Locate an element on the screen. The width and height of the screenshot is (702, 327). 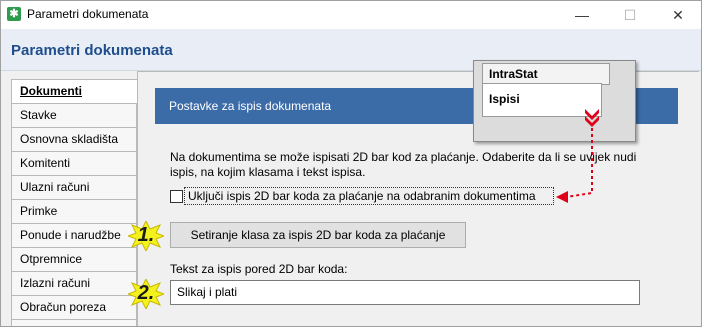
sidebar-item-stavke: Stavke is located at coordinates (74, 115).